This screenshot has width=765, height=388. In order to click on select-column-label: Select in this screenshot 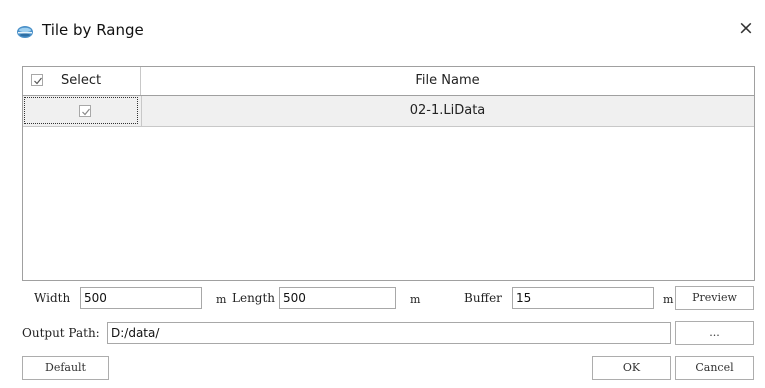, I will do `click(81, 80)`.